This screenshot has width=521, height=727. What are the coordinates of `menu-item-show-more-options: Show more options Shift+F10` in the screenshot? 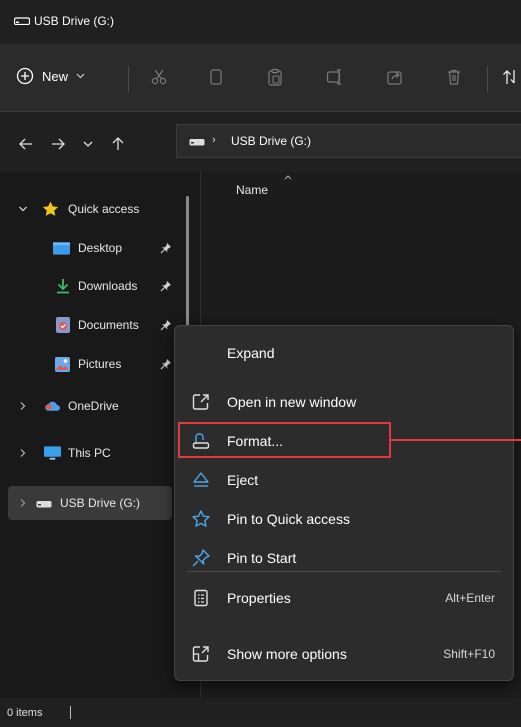 It's located at (344, 654).